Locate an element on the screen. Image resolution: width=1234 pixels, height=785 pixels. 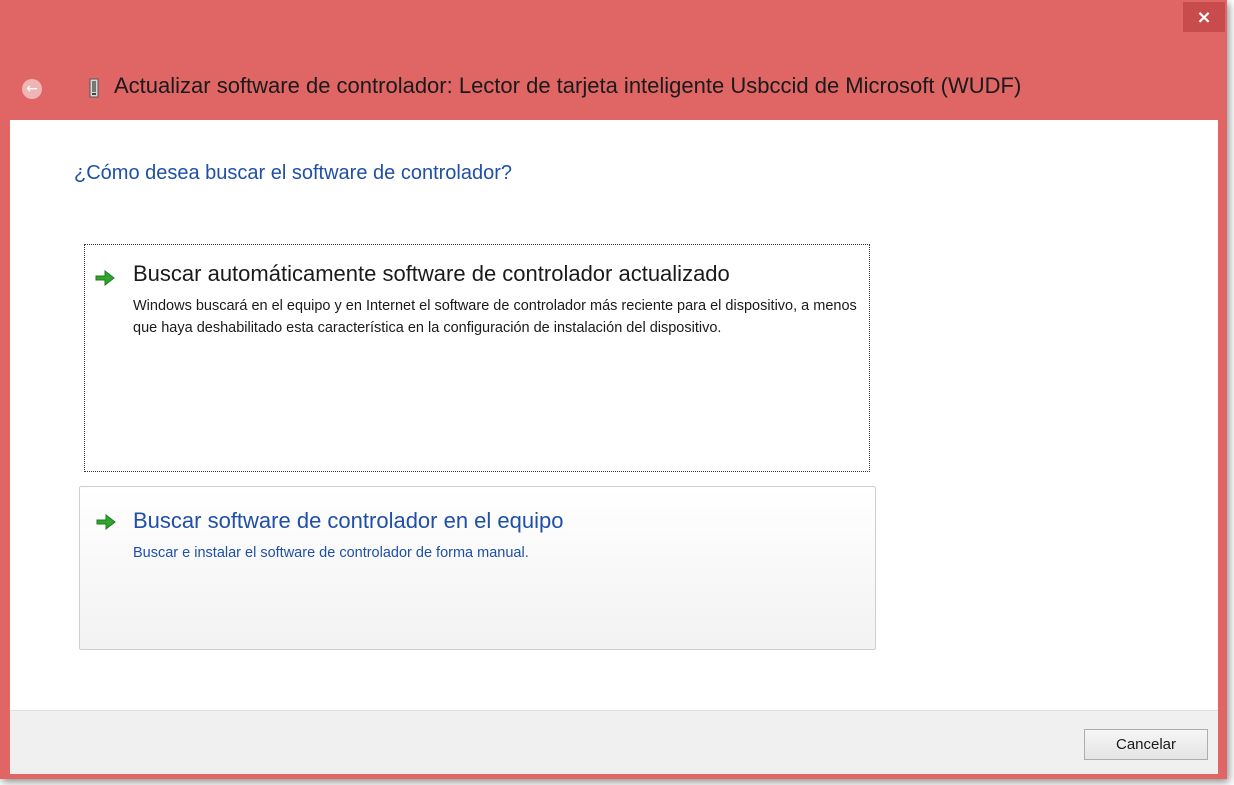
smart-card-reader-icon is located at coordinates (94, 88).